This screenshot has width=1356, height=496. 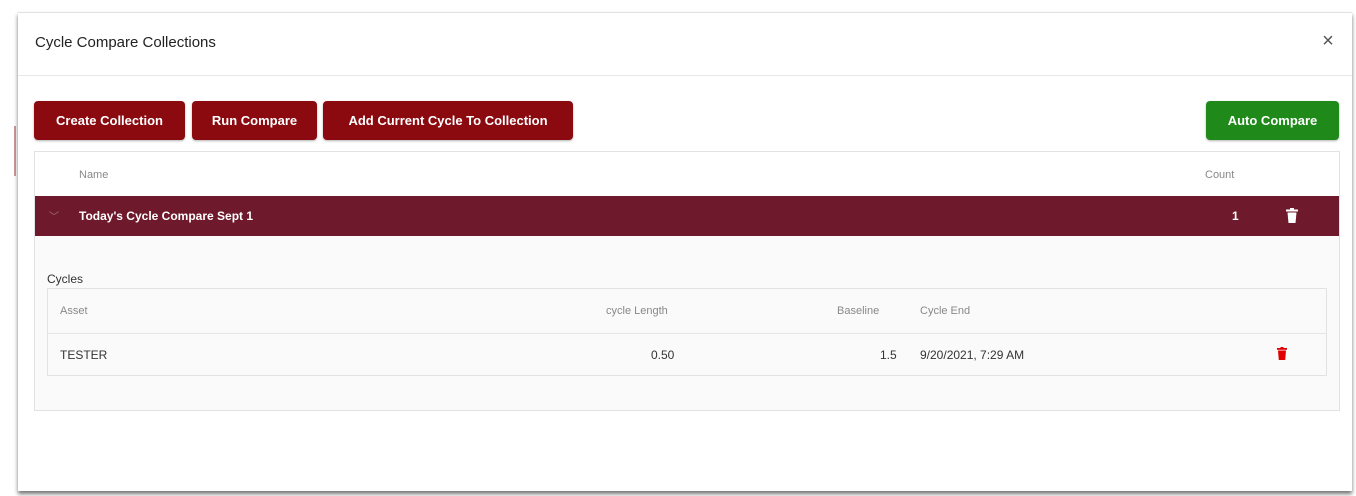 What do you see at coordinates (65, 279) in the screenshot?
I see `cycles-section-label: Cycles` at bounding box center [65, 279].